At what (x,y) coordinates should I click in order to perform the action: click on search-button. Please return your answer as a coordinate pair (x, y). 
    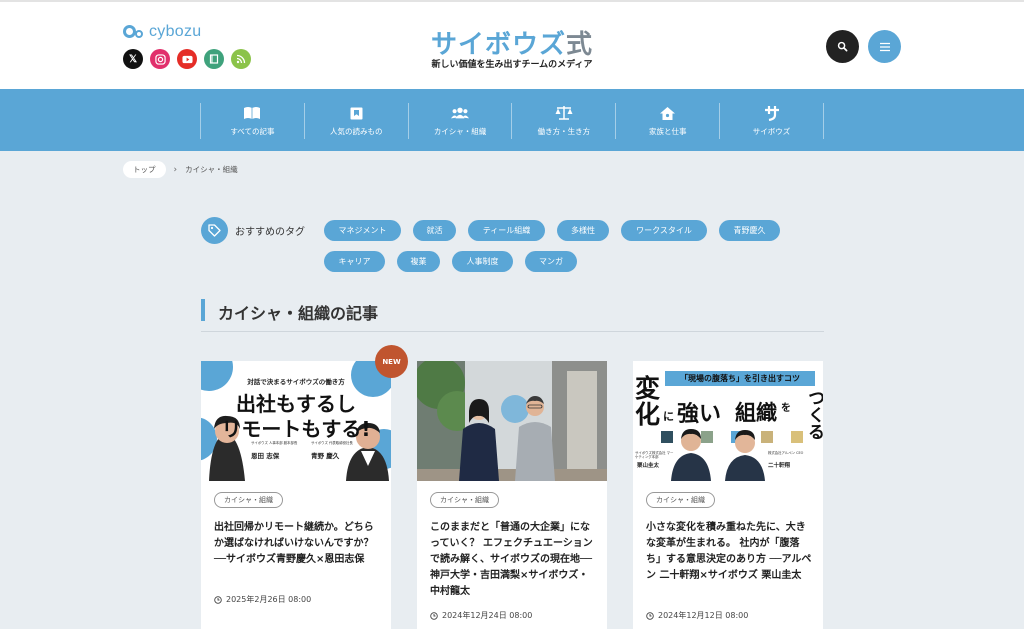
    Looking at the image, I should click on (842, 46).